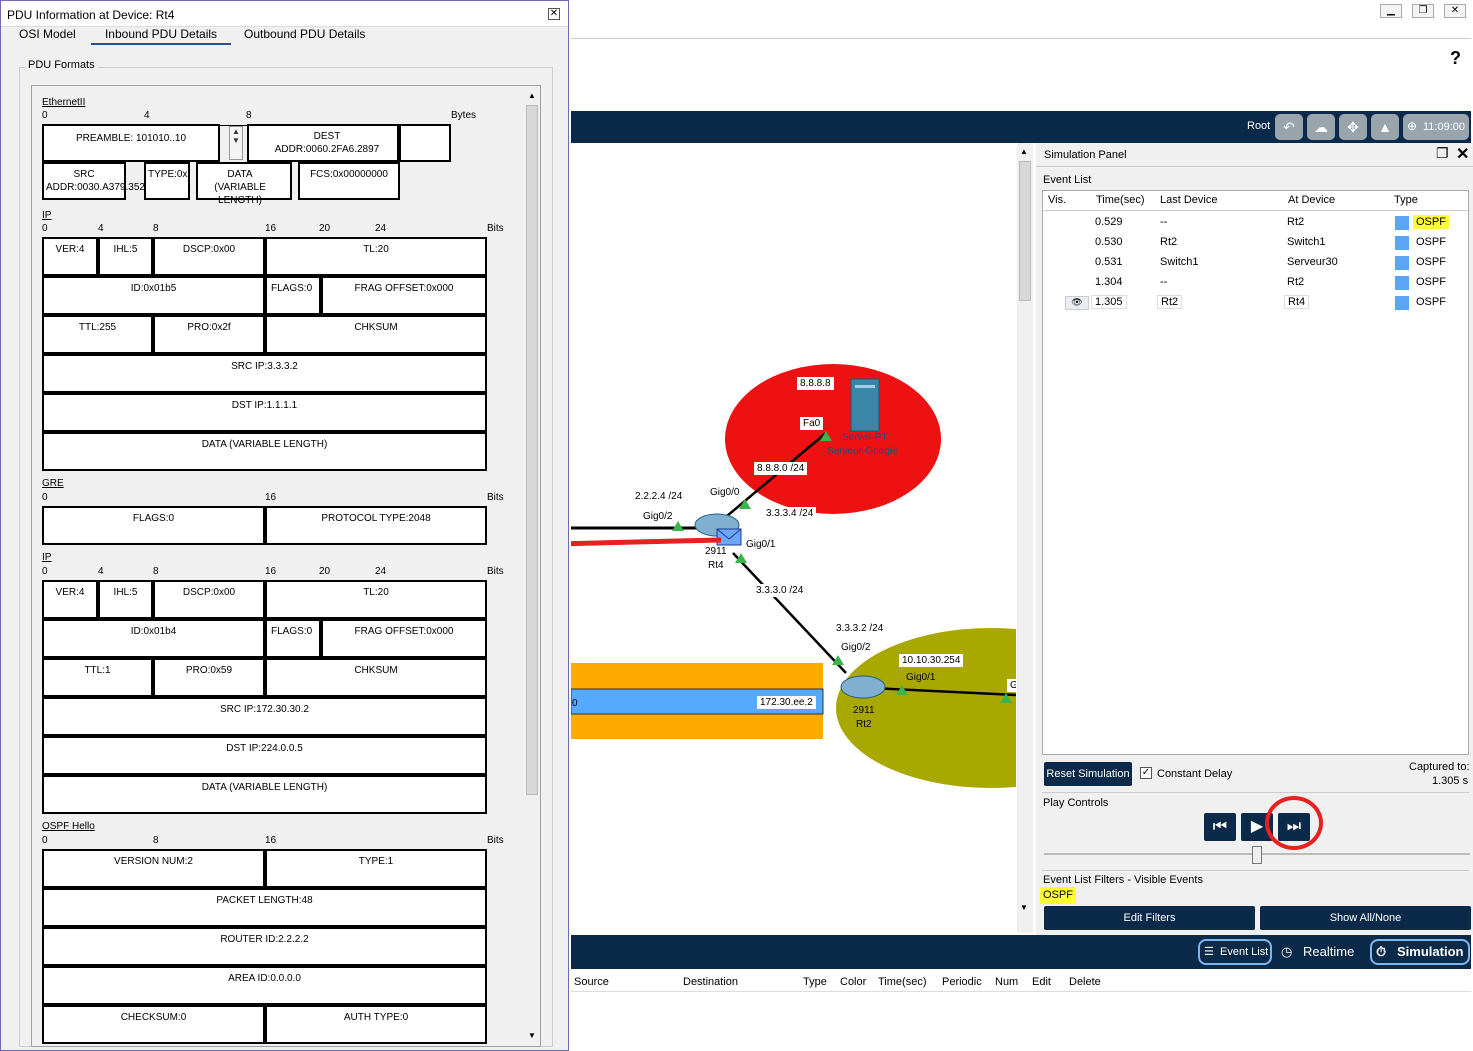 This screenshot has height=1051, width=1473. What do you see at coordinates (1220, 827) in the screenshot?
I see `back-step-button: ⏮` at bounding box center [1220, 827].